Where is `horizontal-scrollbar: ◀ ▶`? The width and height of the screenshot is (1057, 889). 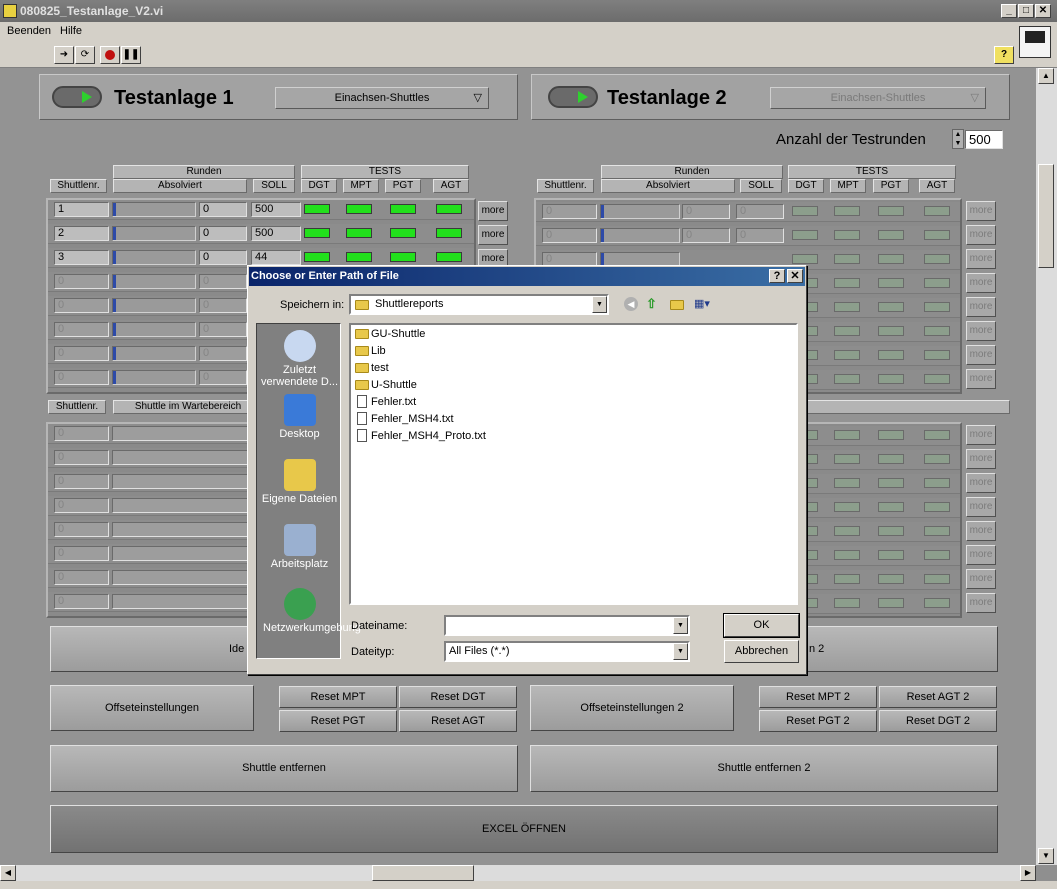
horizontal-scrollbar: ◀ ▶ is located at coordinates (518, 873).